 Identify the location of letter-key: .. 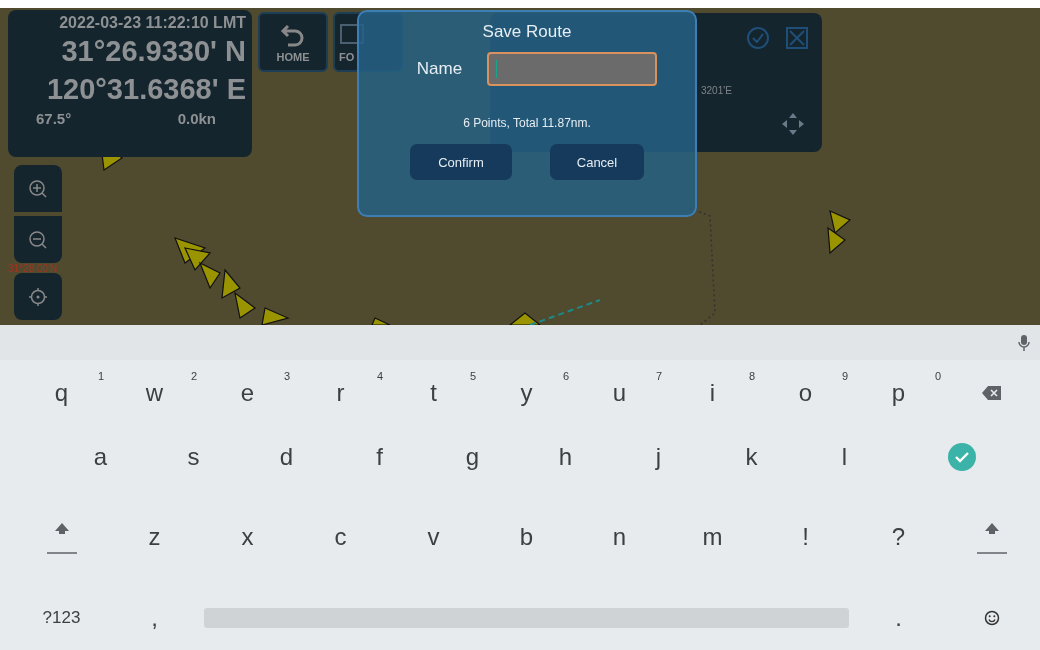
(898, 618).